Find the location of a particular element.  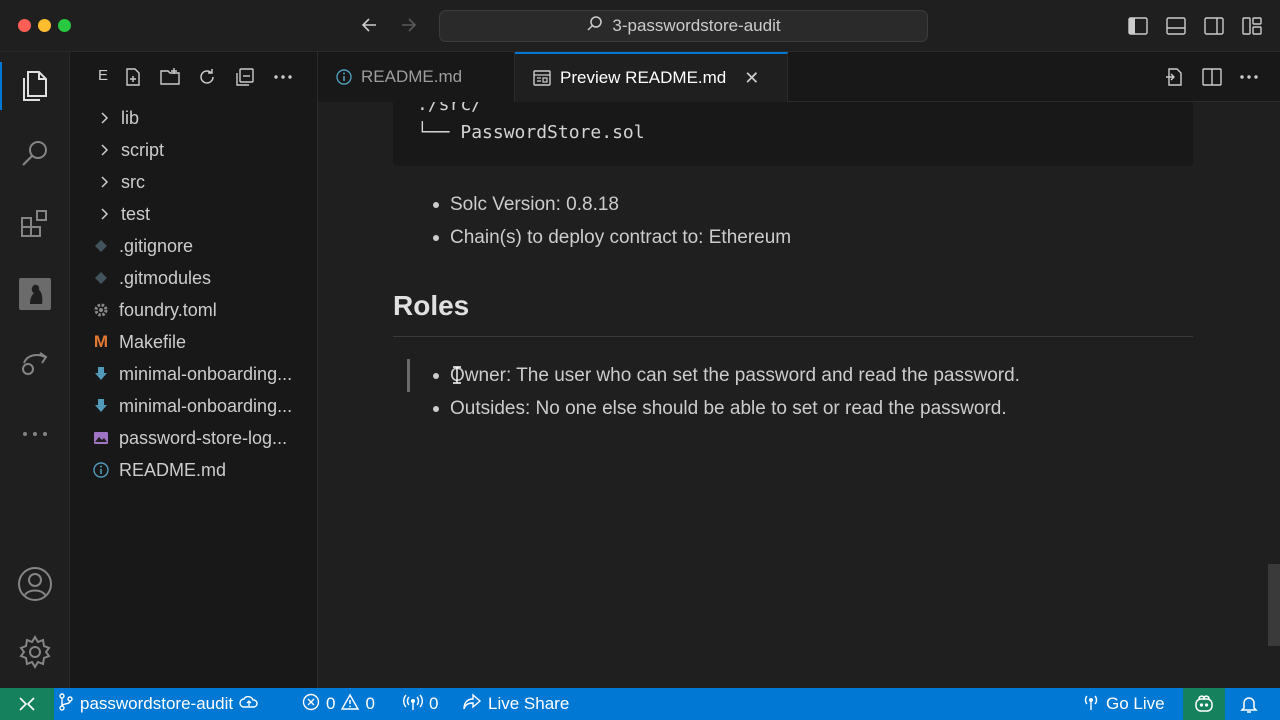

close-window-button is located at coordinates (24, 25).